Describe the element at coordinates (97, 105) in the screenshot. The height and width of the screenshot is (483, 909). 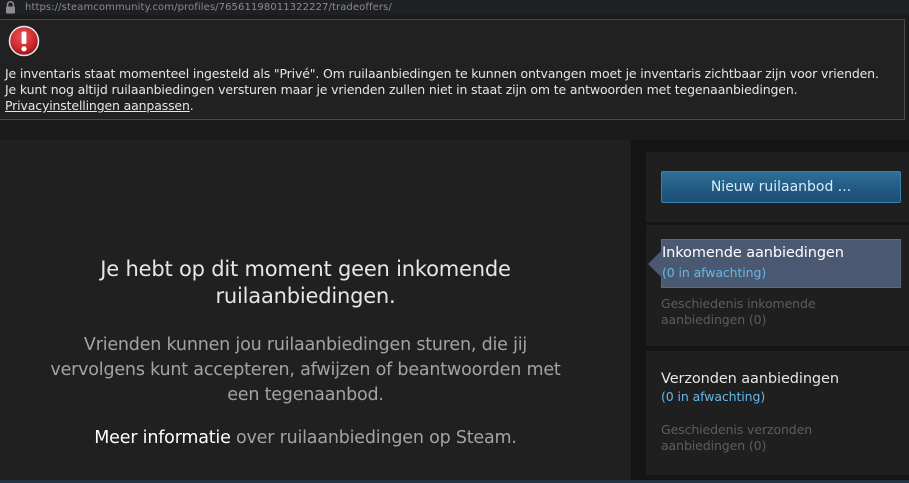
I see `privacy-settings-link: Privacyinstellingen aanpassen` at that location.